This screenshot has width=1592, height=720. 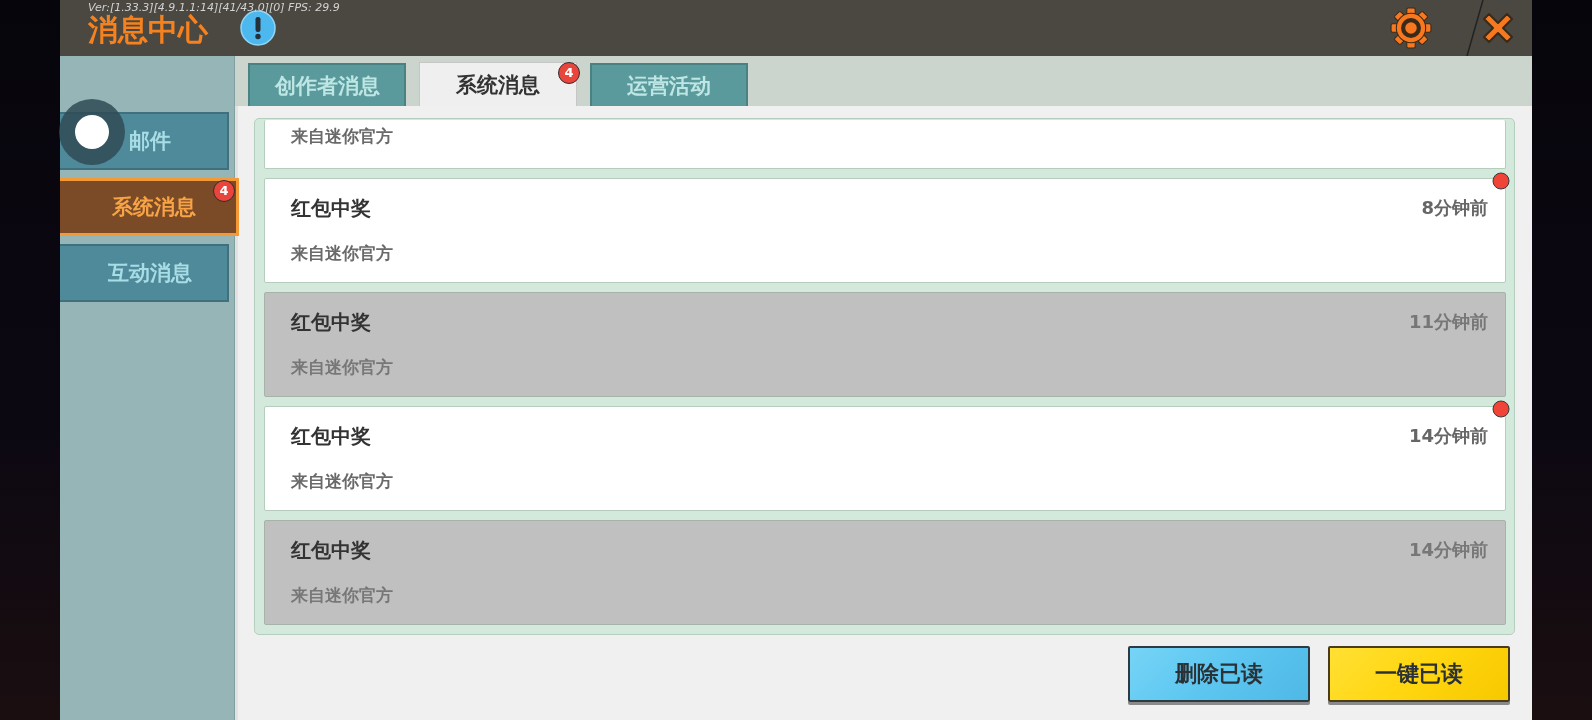 What do you see at coordinates (92, 132) in the screenshot?
I see `floating-ball-icon` at bounding box center [92, 132].